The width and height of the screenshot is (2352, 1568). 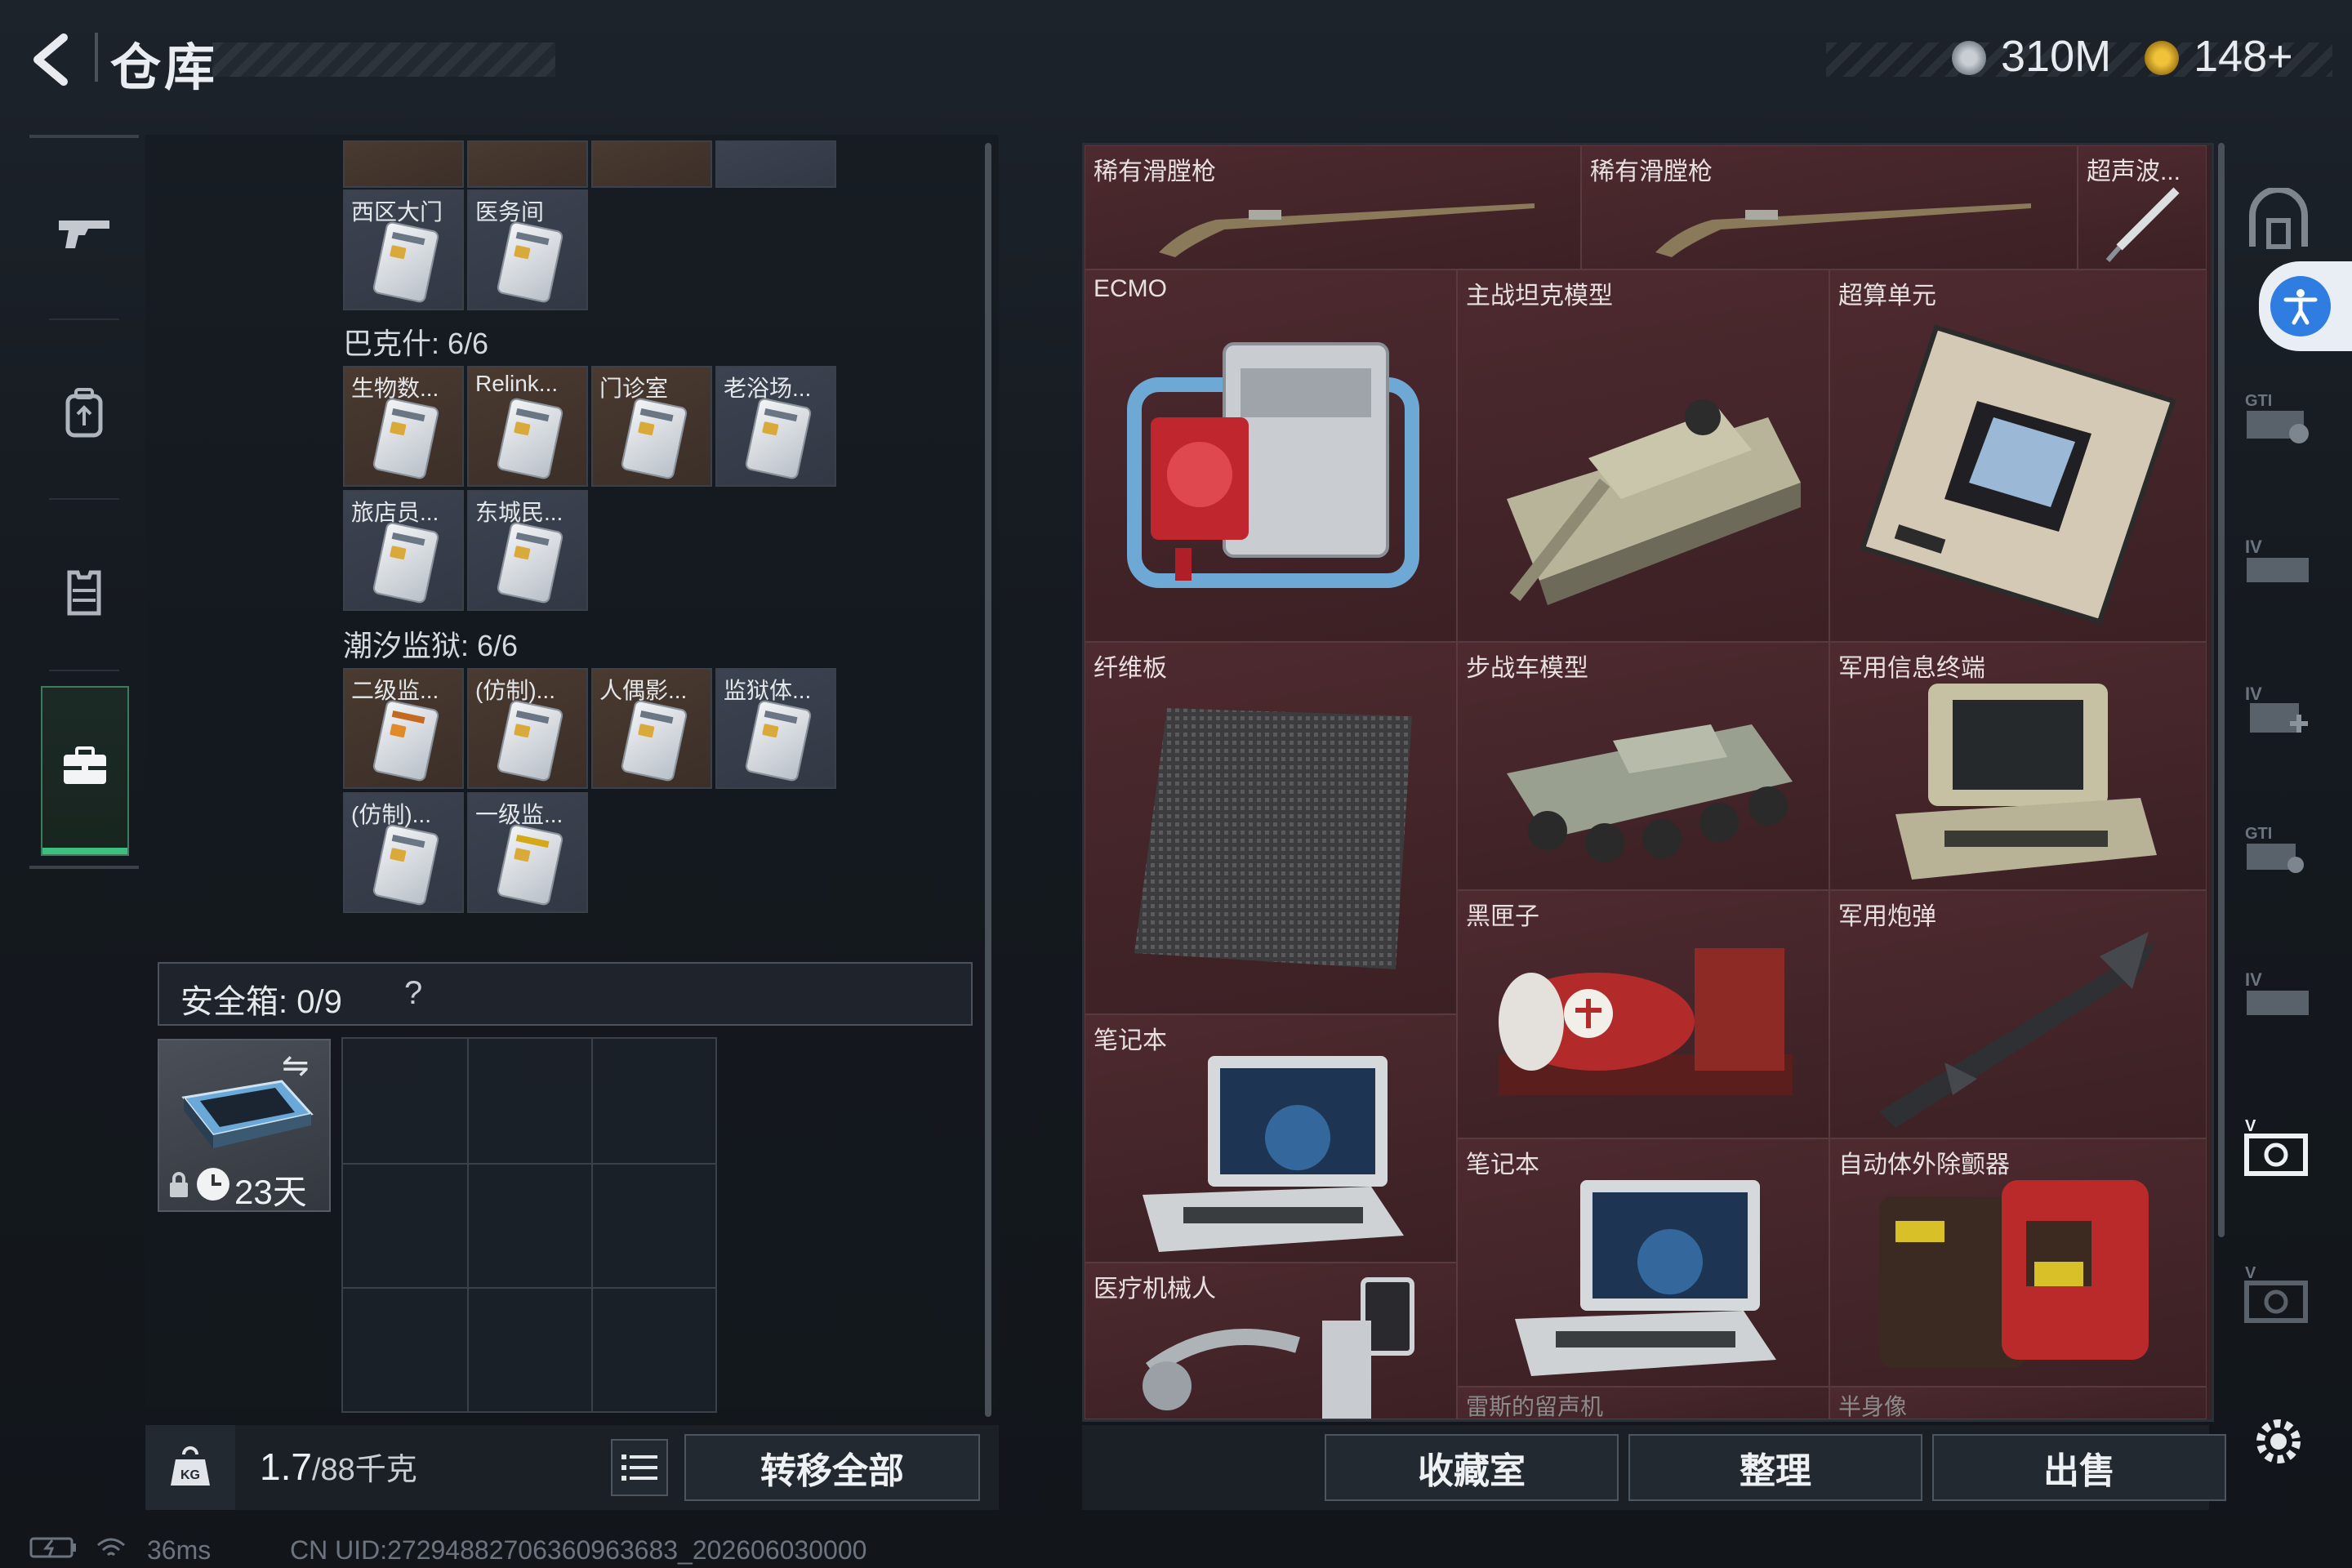 What do you see at coordinates (2243, 56) in the screenshot?
I see `gold-currency-amount: 148+` at bounding box center [2243, 56].